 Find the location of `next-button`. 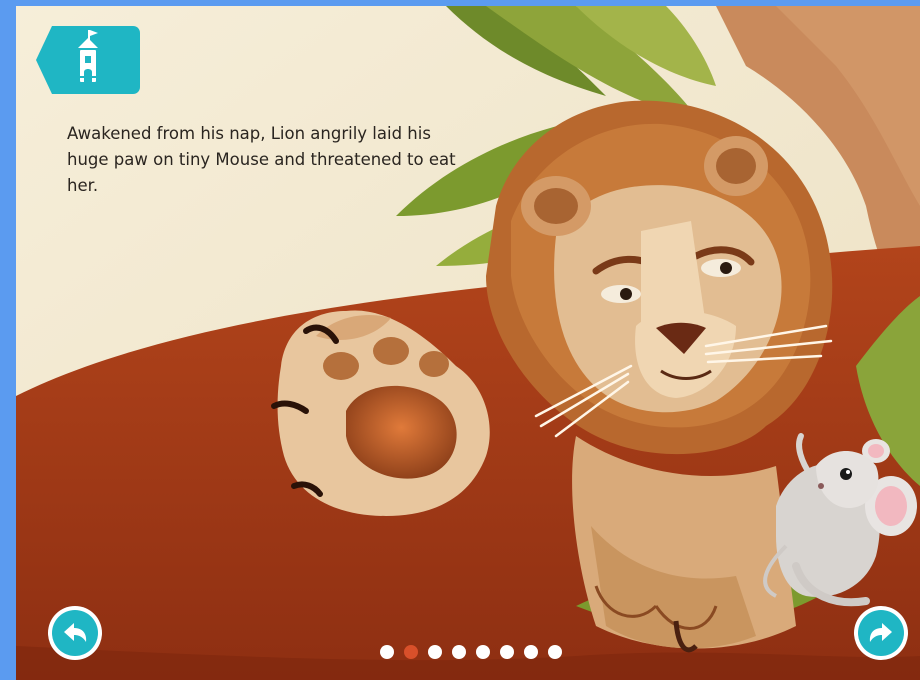

next-button is located at coordinates (881, 633).